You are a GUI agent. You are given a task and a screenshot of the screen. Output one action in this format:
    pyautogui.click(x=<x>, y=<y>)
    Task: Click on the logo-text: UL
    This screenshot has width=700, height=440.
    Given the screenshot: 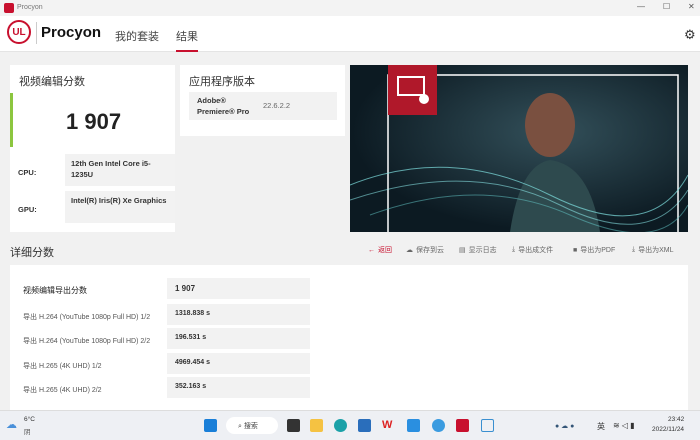 What is the action you would take?
    pyautogui.click(x=19, y=32)
    